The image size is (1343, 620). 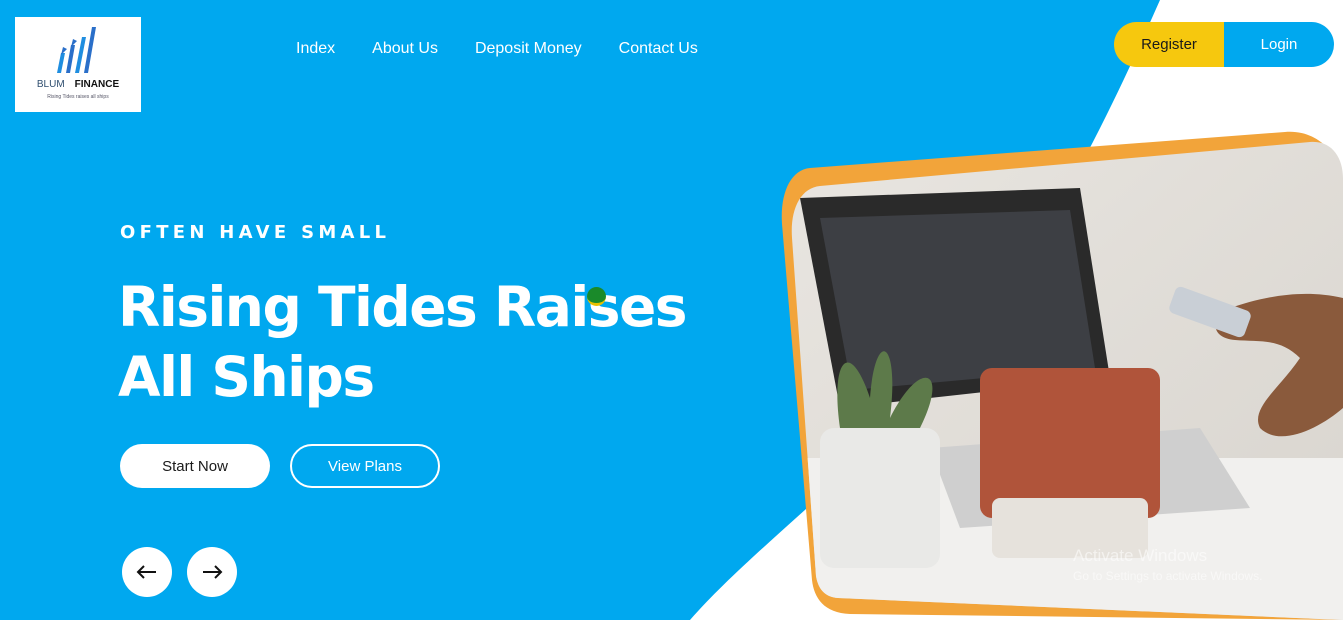 I want to click on main-nav: Index About Us Deposit Money Contact Us, so click(x=497, y=49).